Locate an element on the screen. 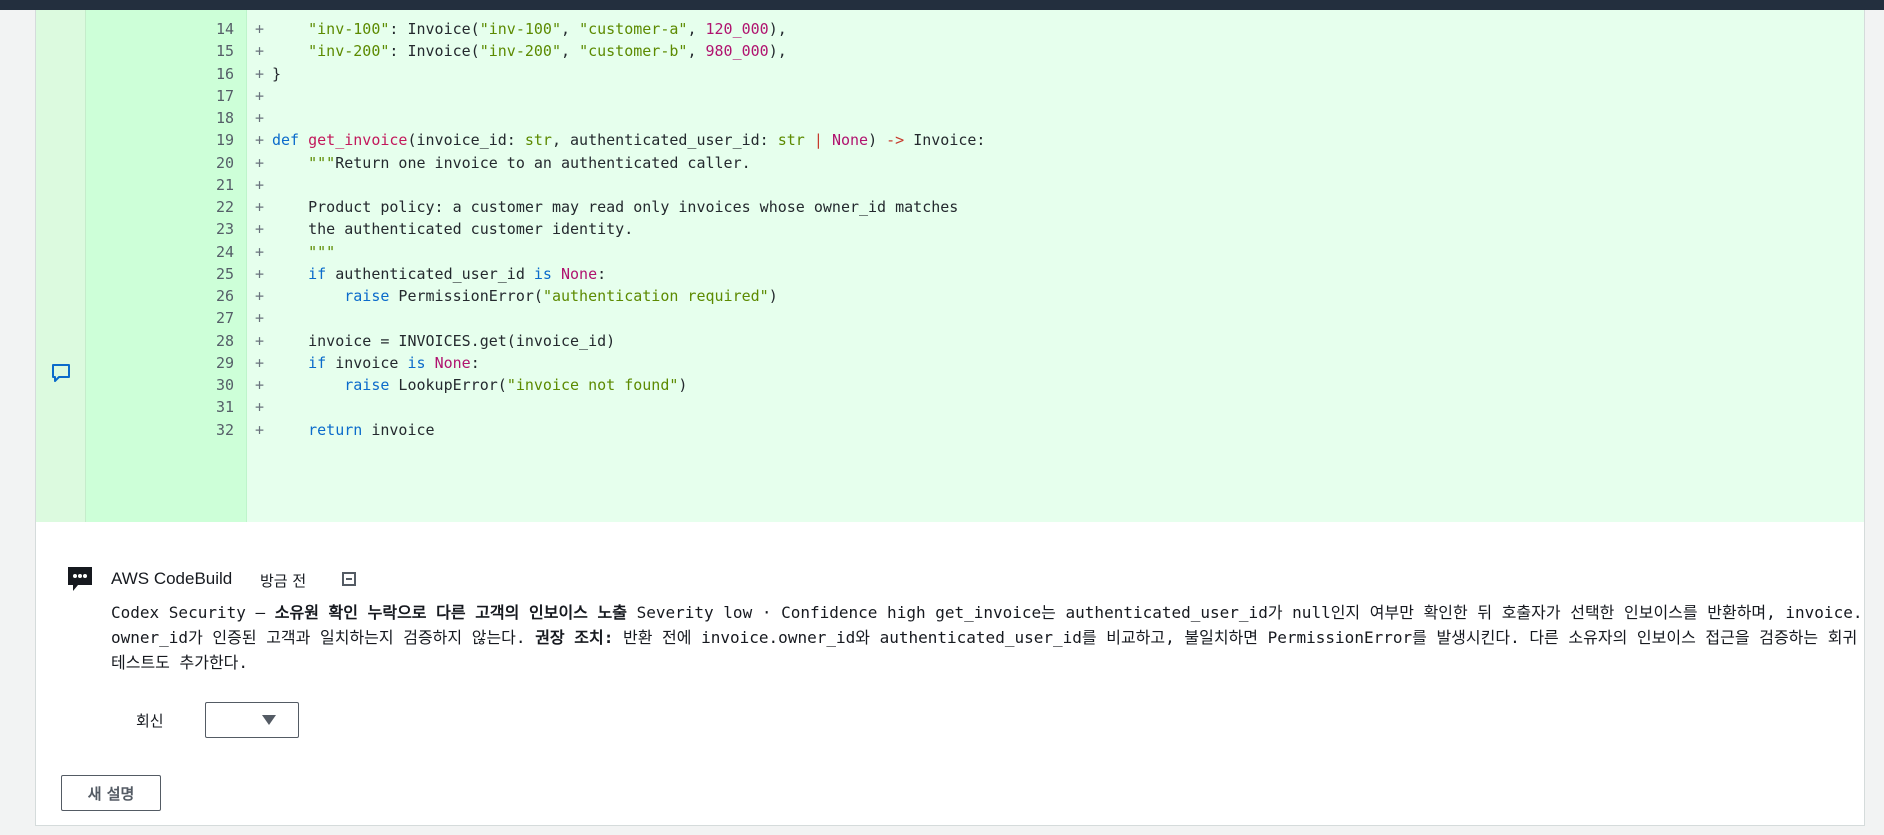 This screenshot has width=1884, height=835. line-number: 29 is located at coordinates (224, 362).